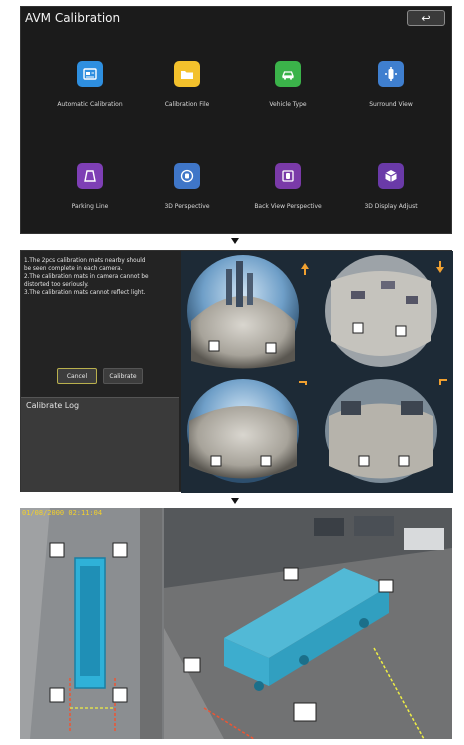  What do you see at coordinates (391, 176) in the screenshot?
I see `cube-icon` at bounding box center [391, 176].